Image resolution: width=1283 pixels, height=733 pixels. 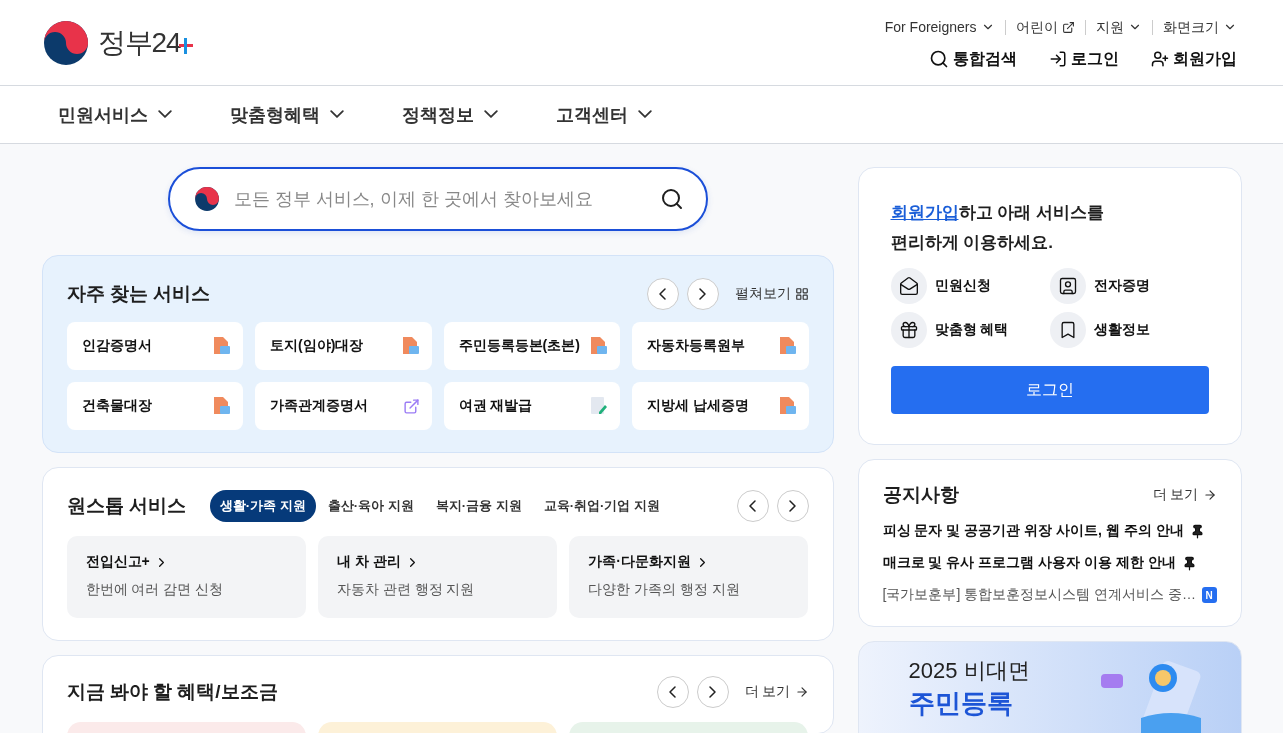 What do you see at coordinates (801, 294) in the screenshot?
I see `grid-icon` at bounding box center [801, 294].